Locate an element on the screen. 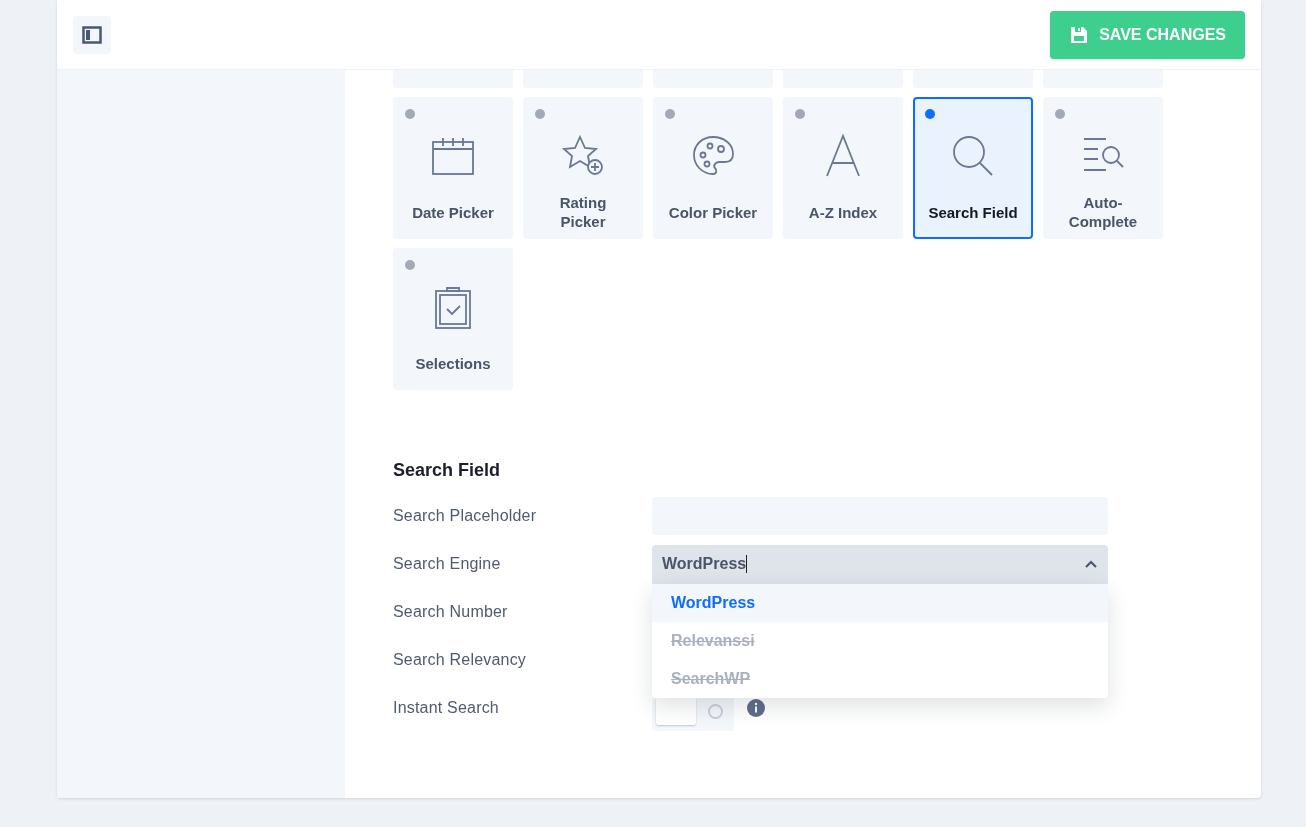  info-icon is located at coordinates (756, 708).